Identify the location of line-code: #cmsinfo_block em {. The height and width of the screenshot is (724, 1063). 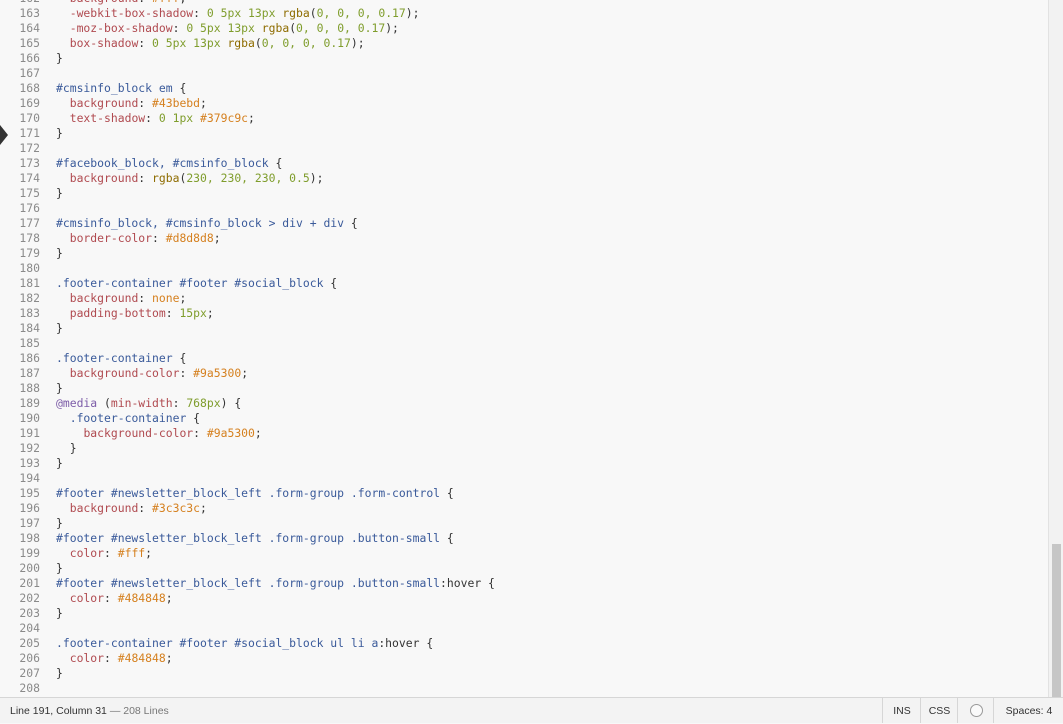
(121, 88).